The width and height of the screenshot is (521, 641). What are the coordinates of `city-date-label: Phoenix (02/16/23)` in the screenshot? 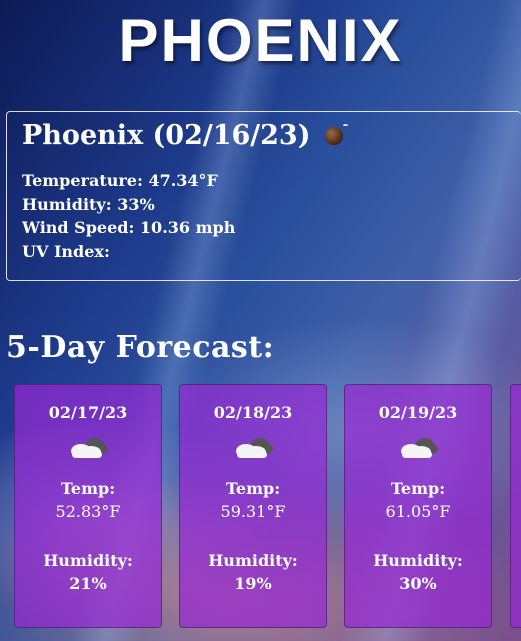 It's located at (166, 135).